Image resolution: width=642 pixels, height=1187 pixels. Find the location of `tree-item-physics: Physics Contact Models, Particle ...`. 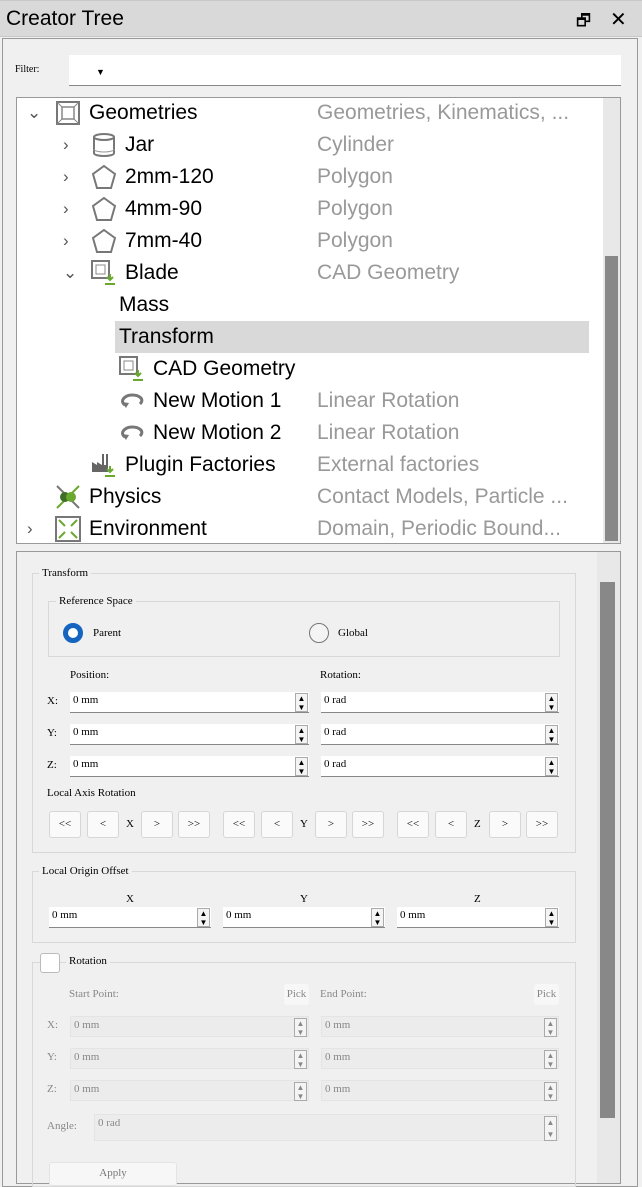

tree-item-physics: Physics Contact Models, Particle ... is located at coordinates (310, 497).